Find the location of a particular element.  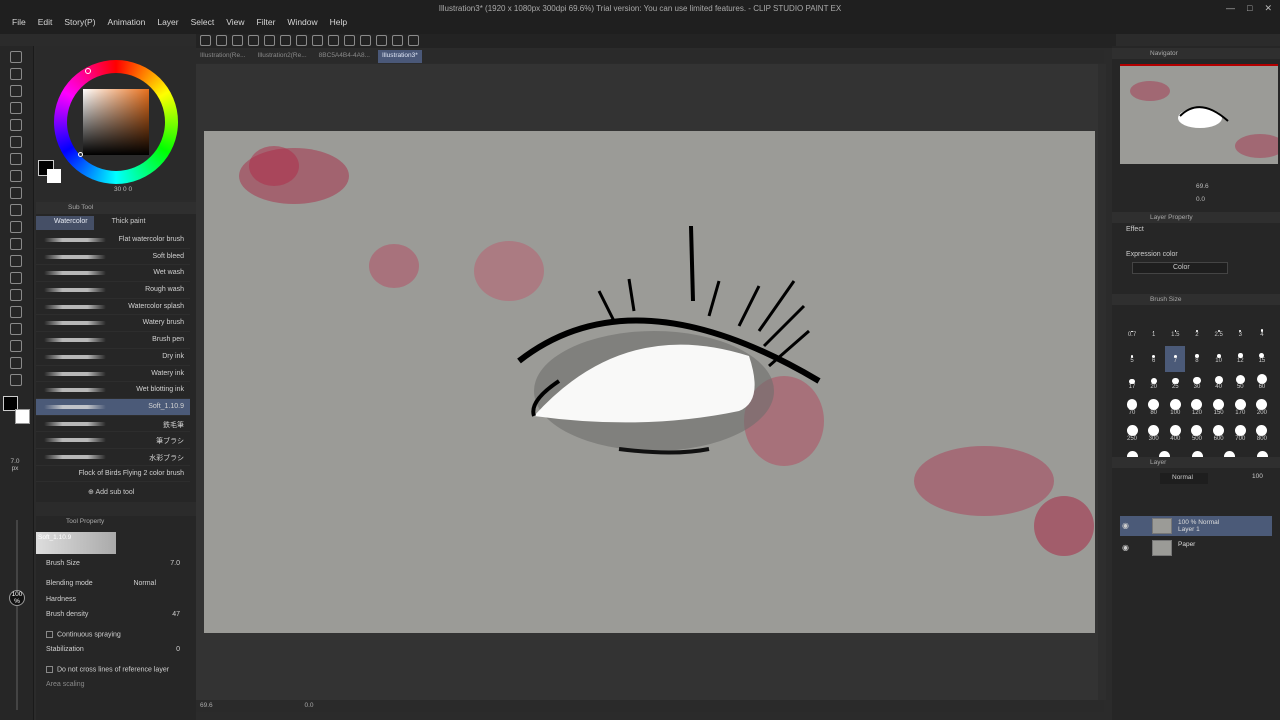

list-item: Flat watercolor brush is located at coordinates (113, 240).